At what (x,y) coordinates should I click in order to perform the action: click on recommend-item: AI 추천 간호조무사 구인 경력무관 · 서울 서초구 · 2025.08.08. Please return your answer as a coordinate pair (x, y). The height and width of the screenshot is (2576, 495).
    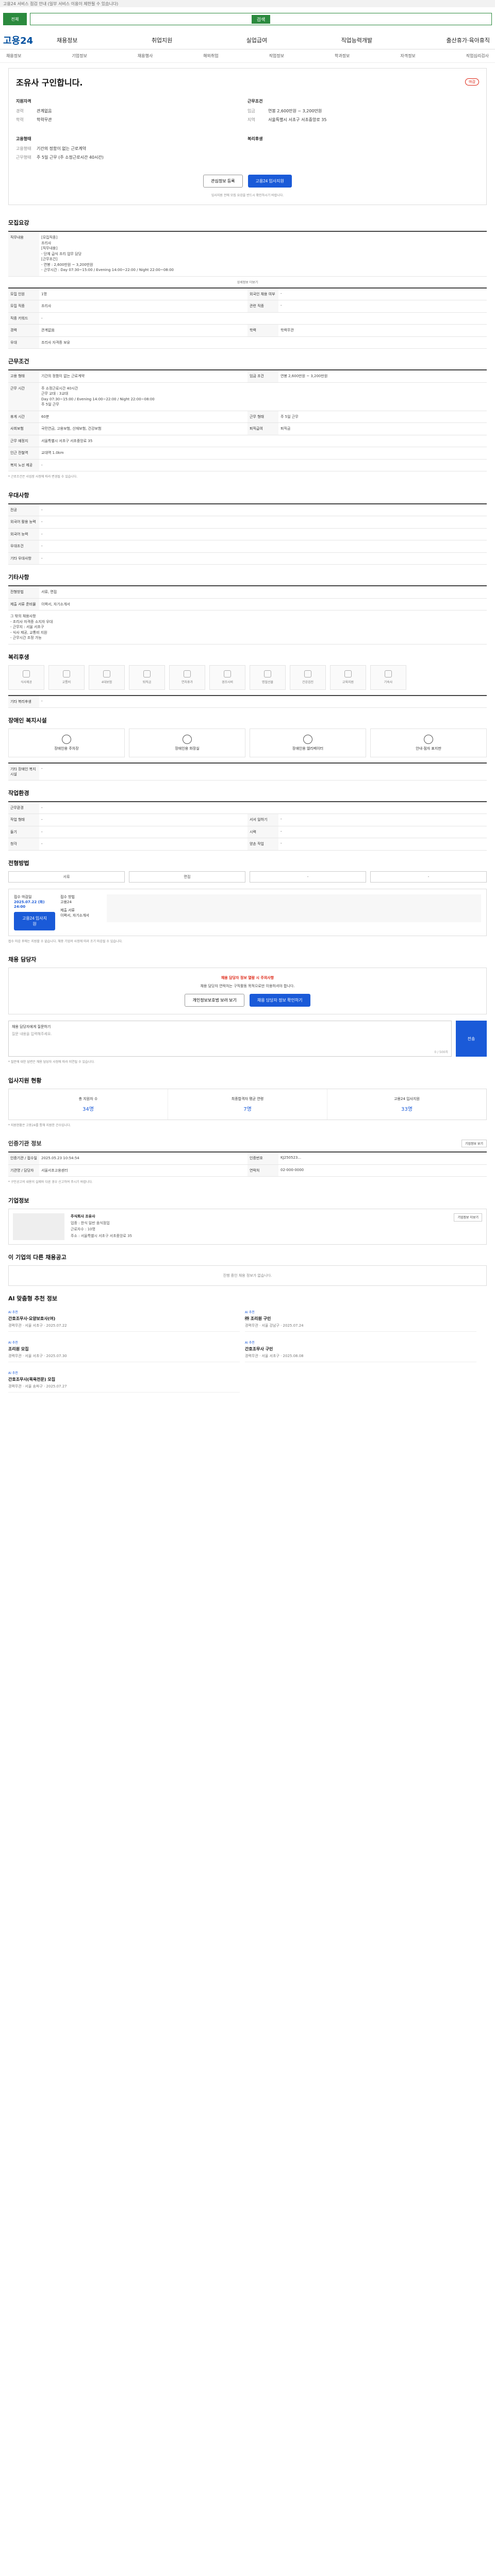
    Looking at the image, I should click on (360, 1349).